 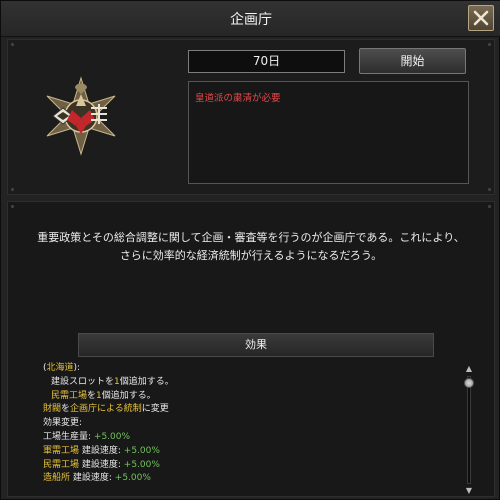 I want to click on effect-line: (北海道):, so click(x=243, y=369).